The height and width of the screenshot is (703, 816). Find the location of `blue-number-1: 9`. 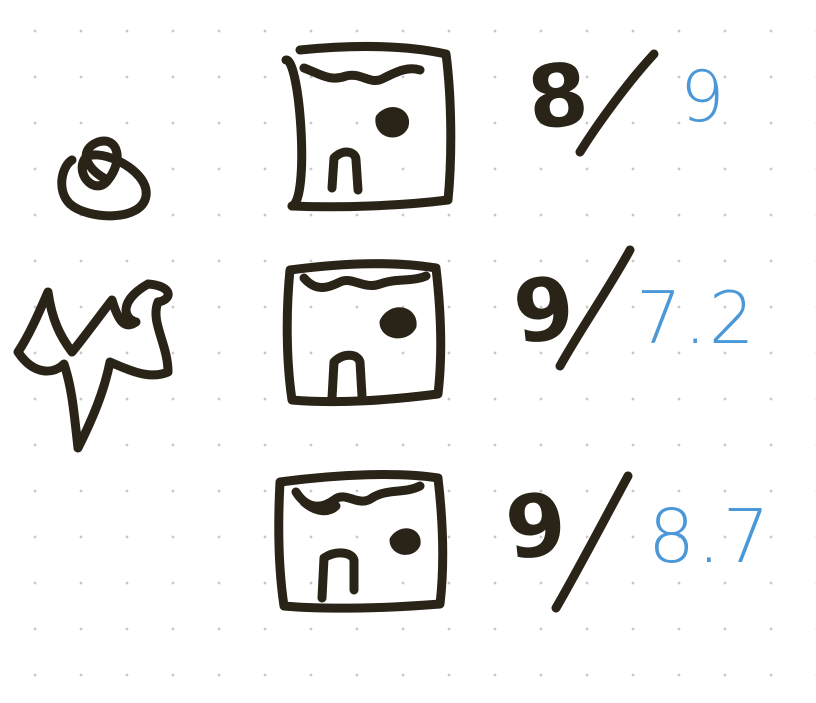

blue-number-1: 9 is located at coordinates (703, 97).